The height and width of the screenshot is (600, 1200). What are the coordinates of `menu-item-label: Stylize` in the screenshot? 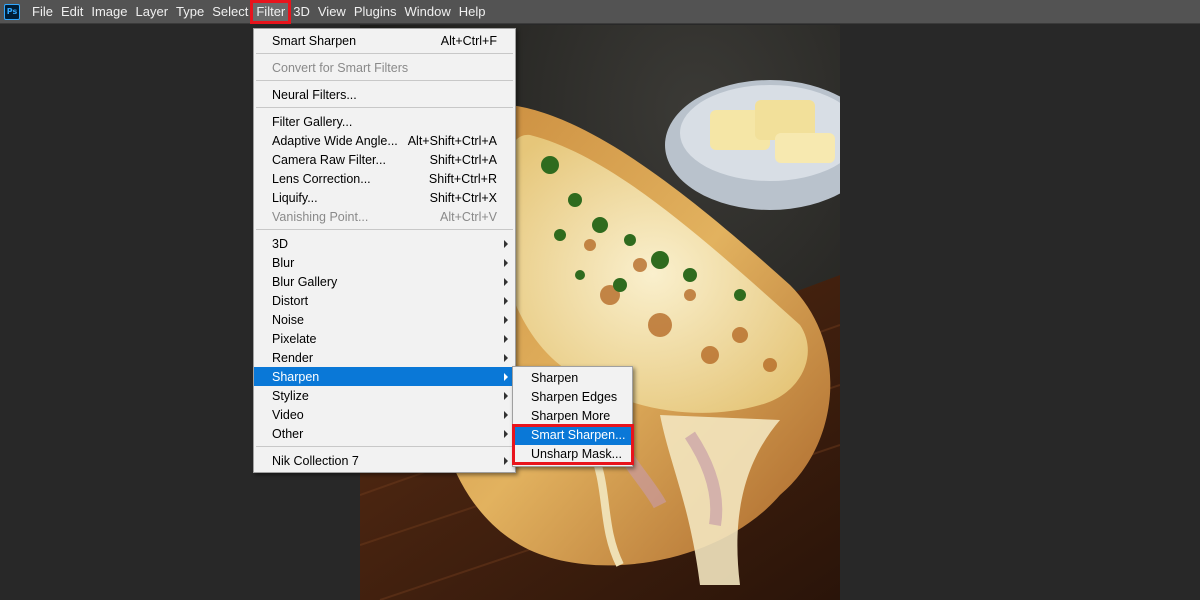 It's located at (290, 395).